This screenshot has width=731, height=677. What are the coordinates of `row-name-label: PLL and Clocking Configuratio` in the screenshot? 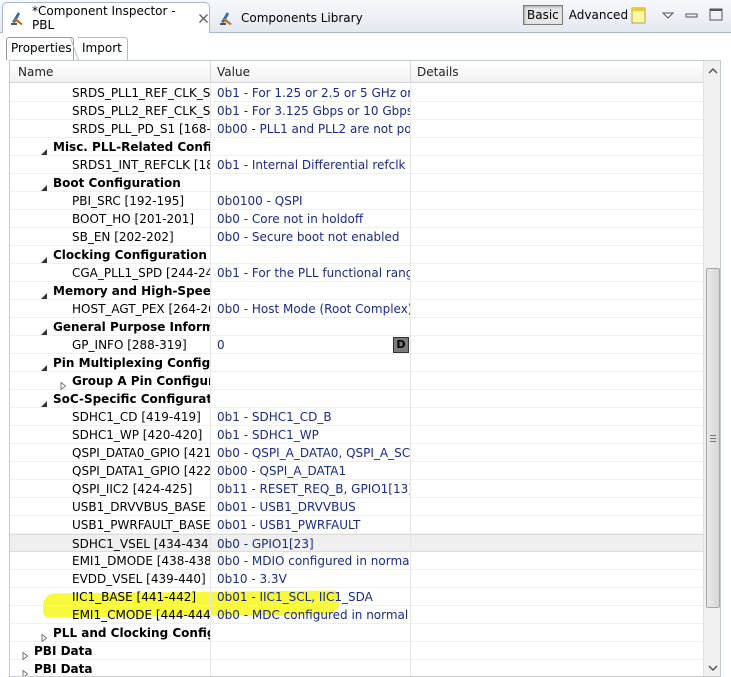 It's located at (131, 633).